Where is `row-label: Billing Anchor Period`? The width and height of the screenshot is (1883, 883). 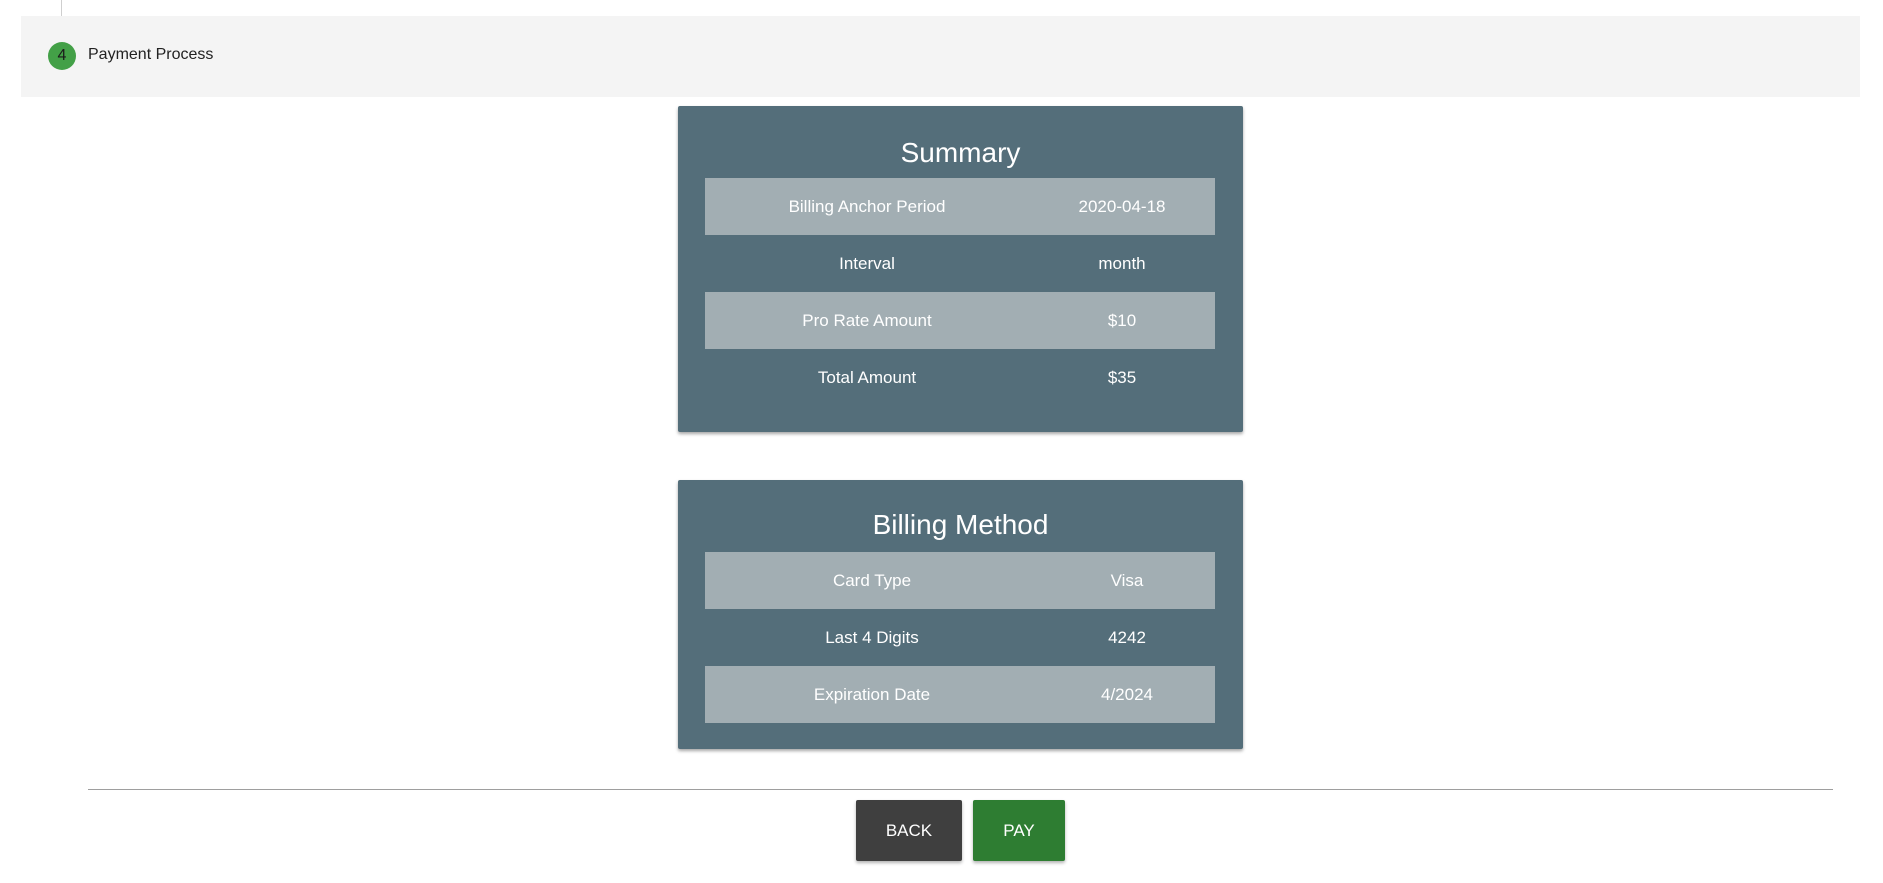
row-label: Billing Anchor Period is located at coordinates (867, 206).